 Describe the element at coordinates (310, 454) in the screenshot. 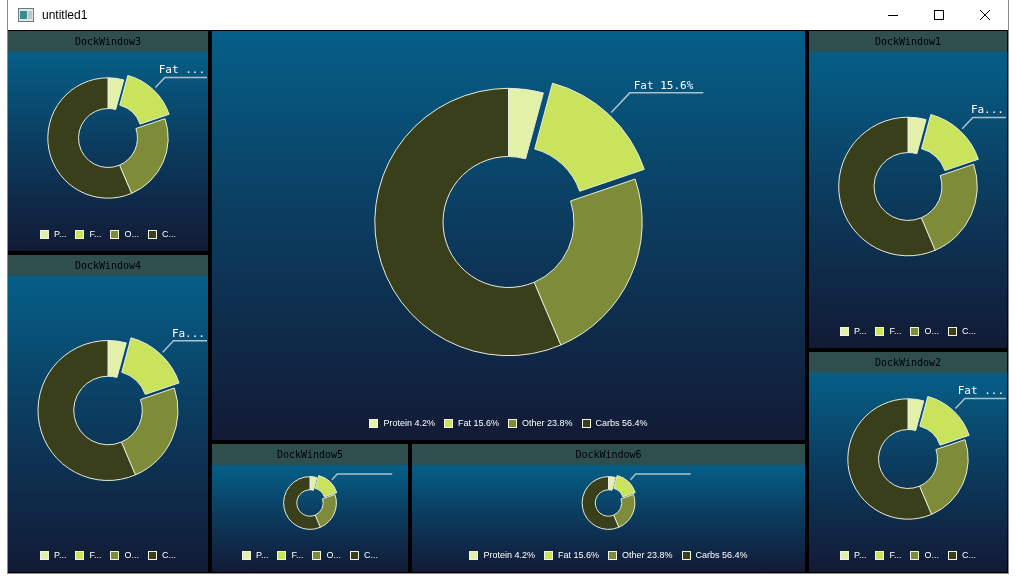

I see `dock-title-bar: DockWindow5` at that location.